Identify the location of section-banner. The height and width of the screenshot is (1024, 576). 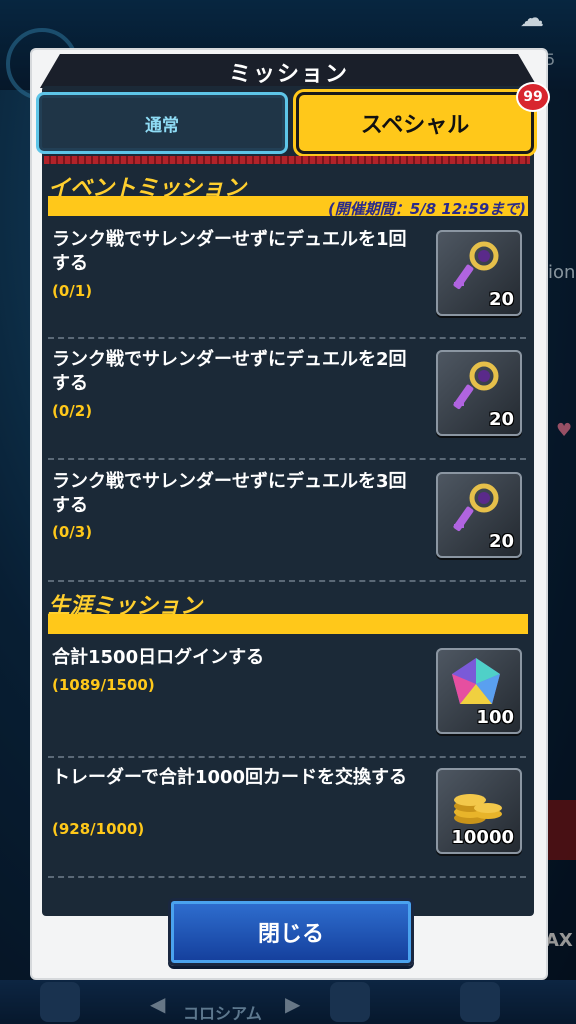
(288, 624).